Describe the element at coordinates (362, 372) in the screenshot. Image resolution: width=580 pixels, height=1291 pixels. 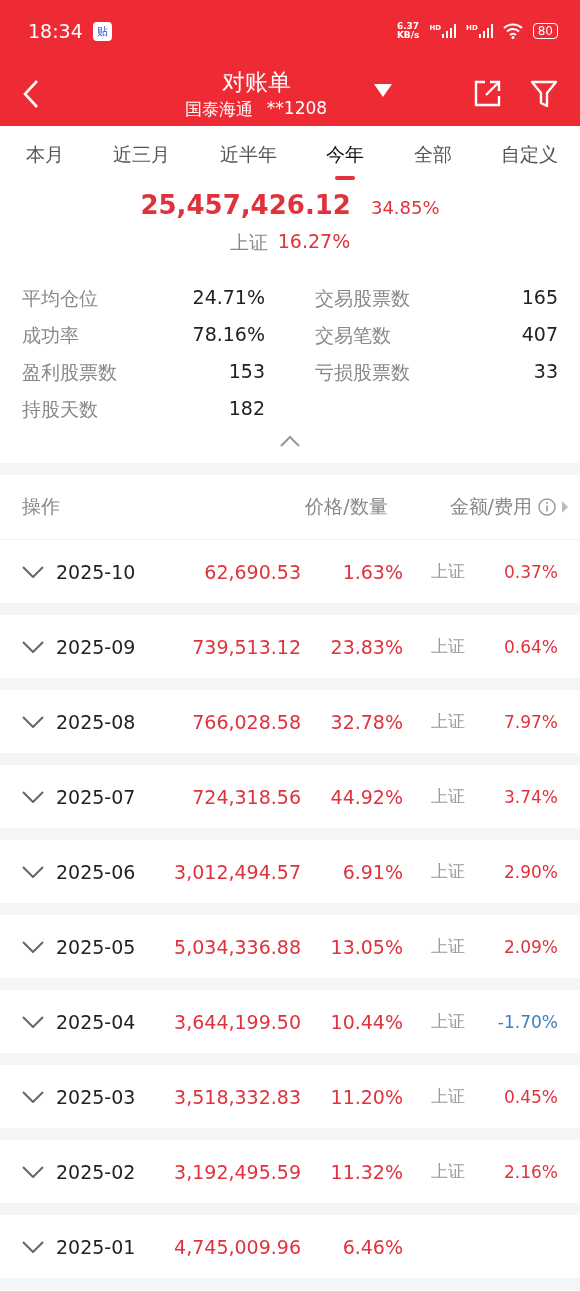
I see `stat-label: 亏损股票数` at that location.